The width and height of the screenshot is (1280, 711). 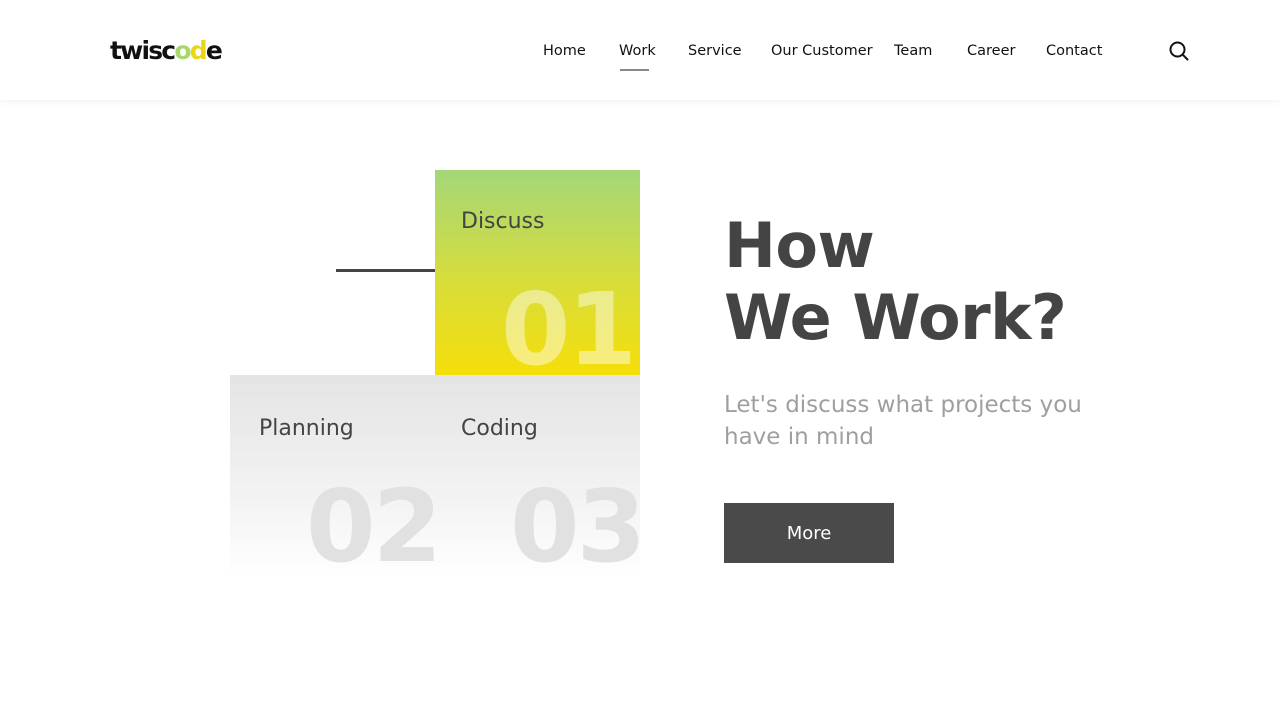 I want to click on step-label-discuss: Discuss, so click(x=503, y=221).